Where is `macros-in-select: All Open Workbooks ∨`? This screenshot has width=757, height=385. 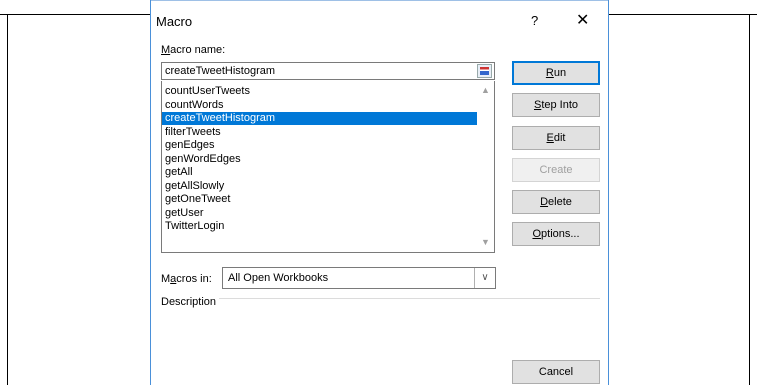
macros-in-select: All Open Workbooks ∨ is located at coordinates (359, 278).